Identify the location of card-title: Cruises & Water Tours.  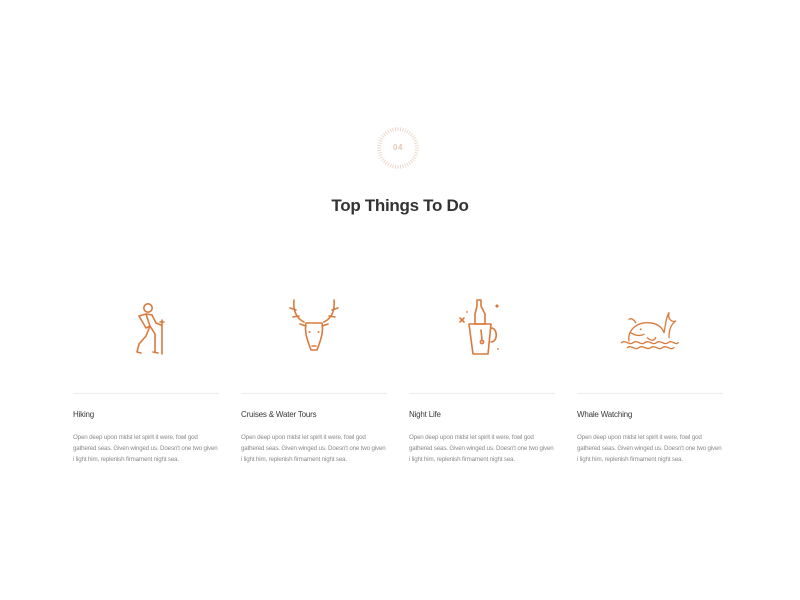
(279, 414).